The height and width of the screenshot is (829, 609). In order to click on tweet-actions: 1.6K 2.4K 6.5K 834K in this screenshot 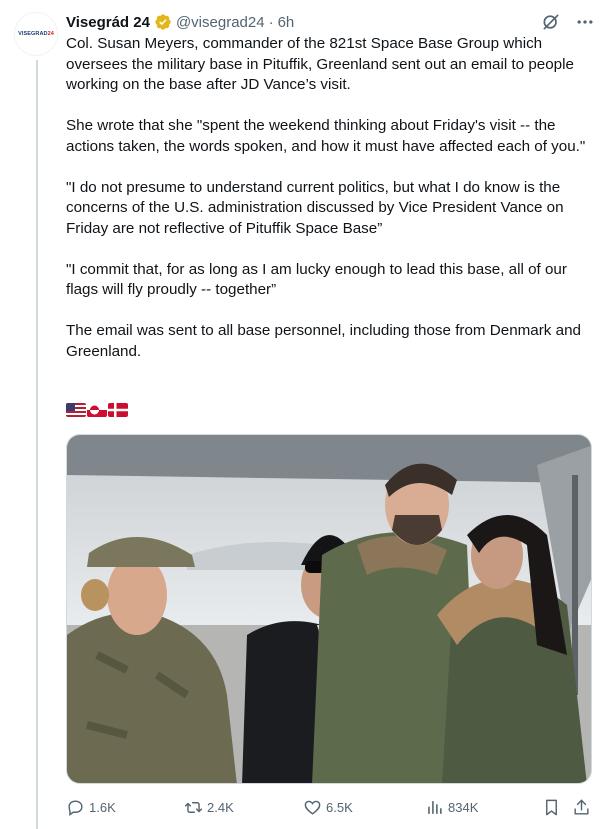, I will do `click(330, 807)`.